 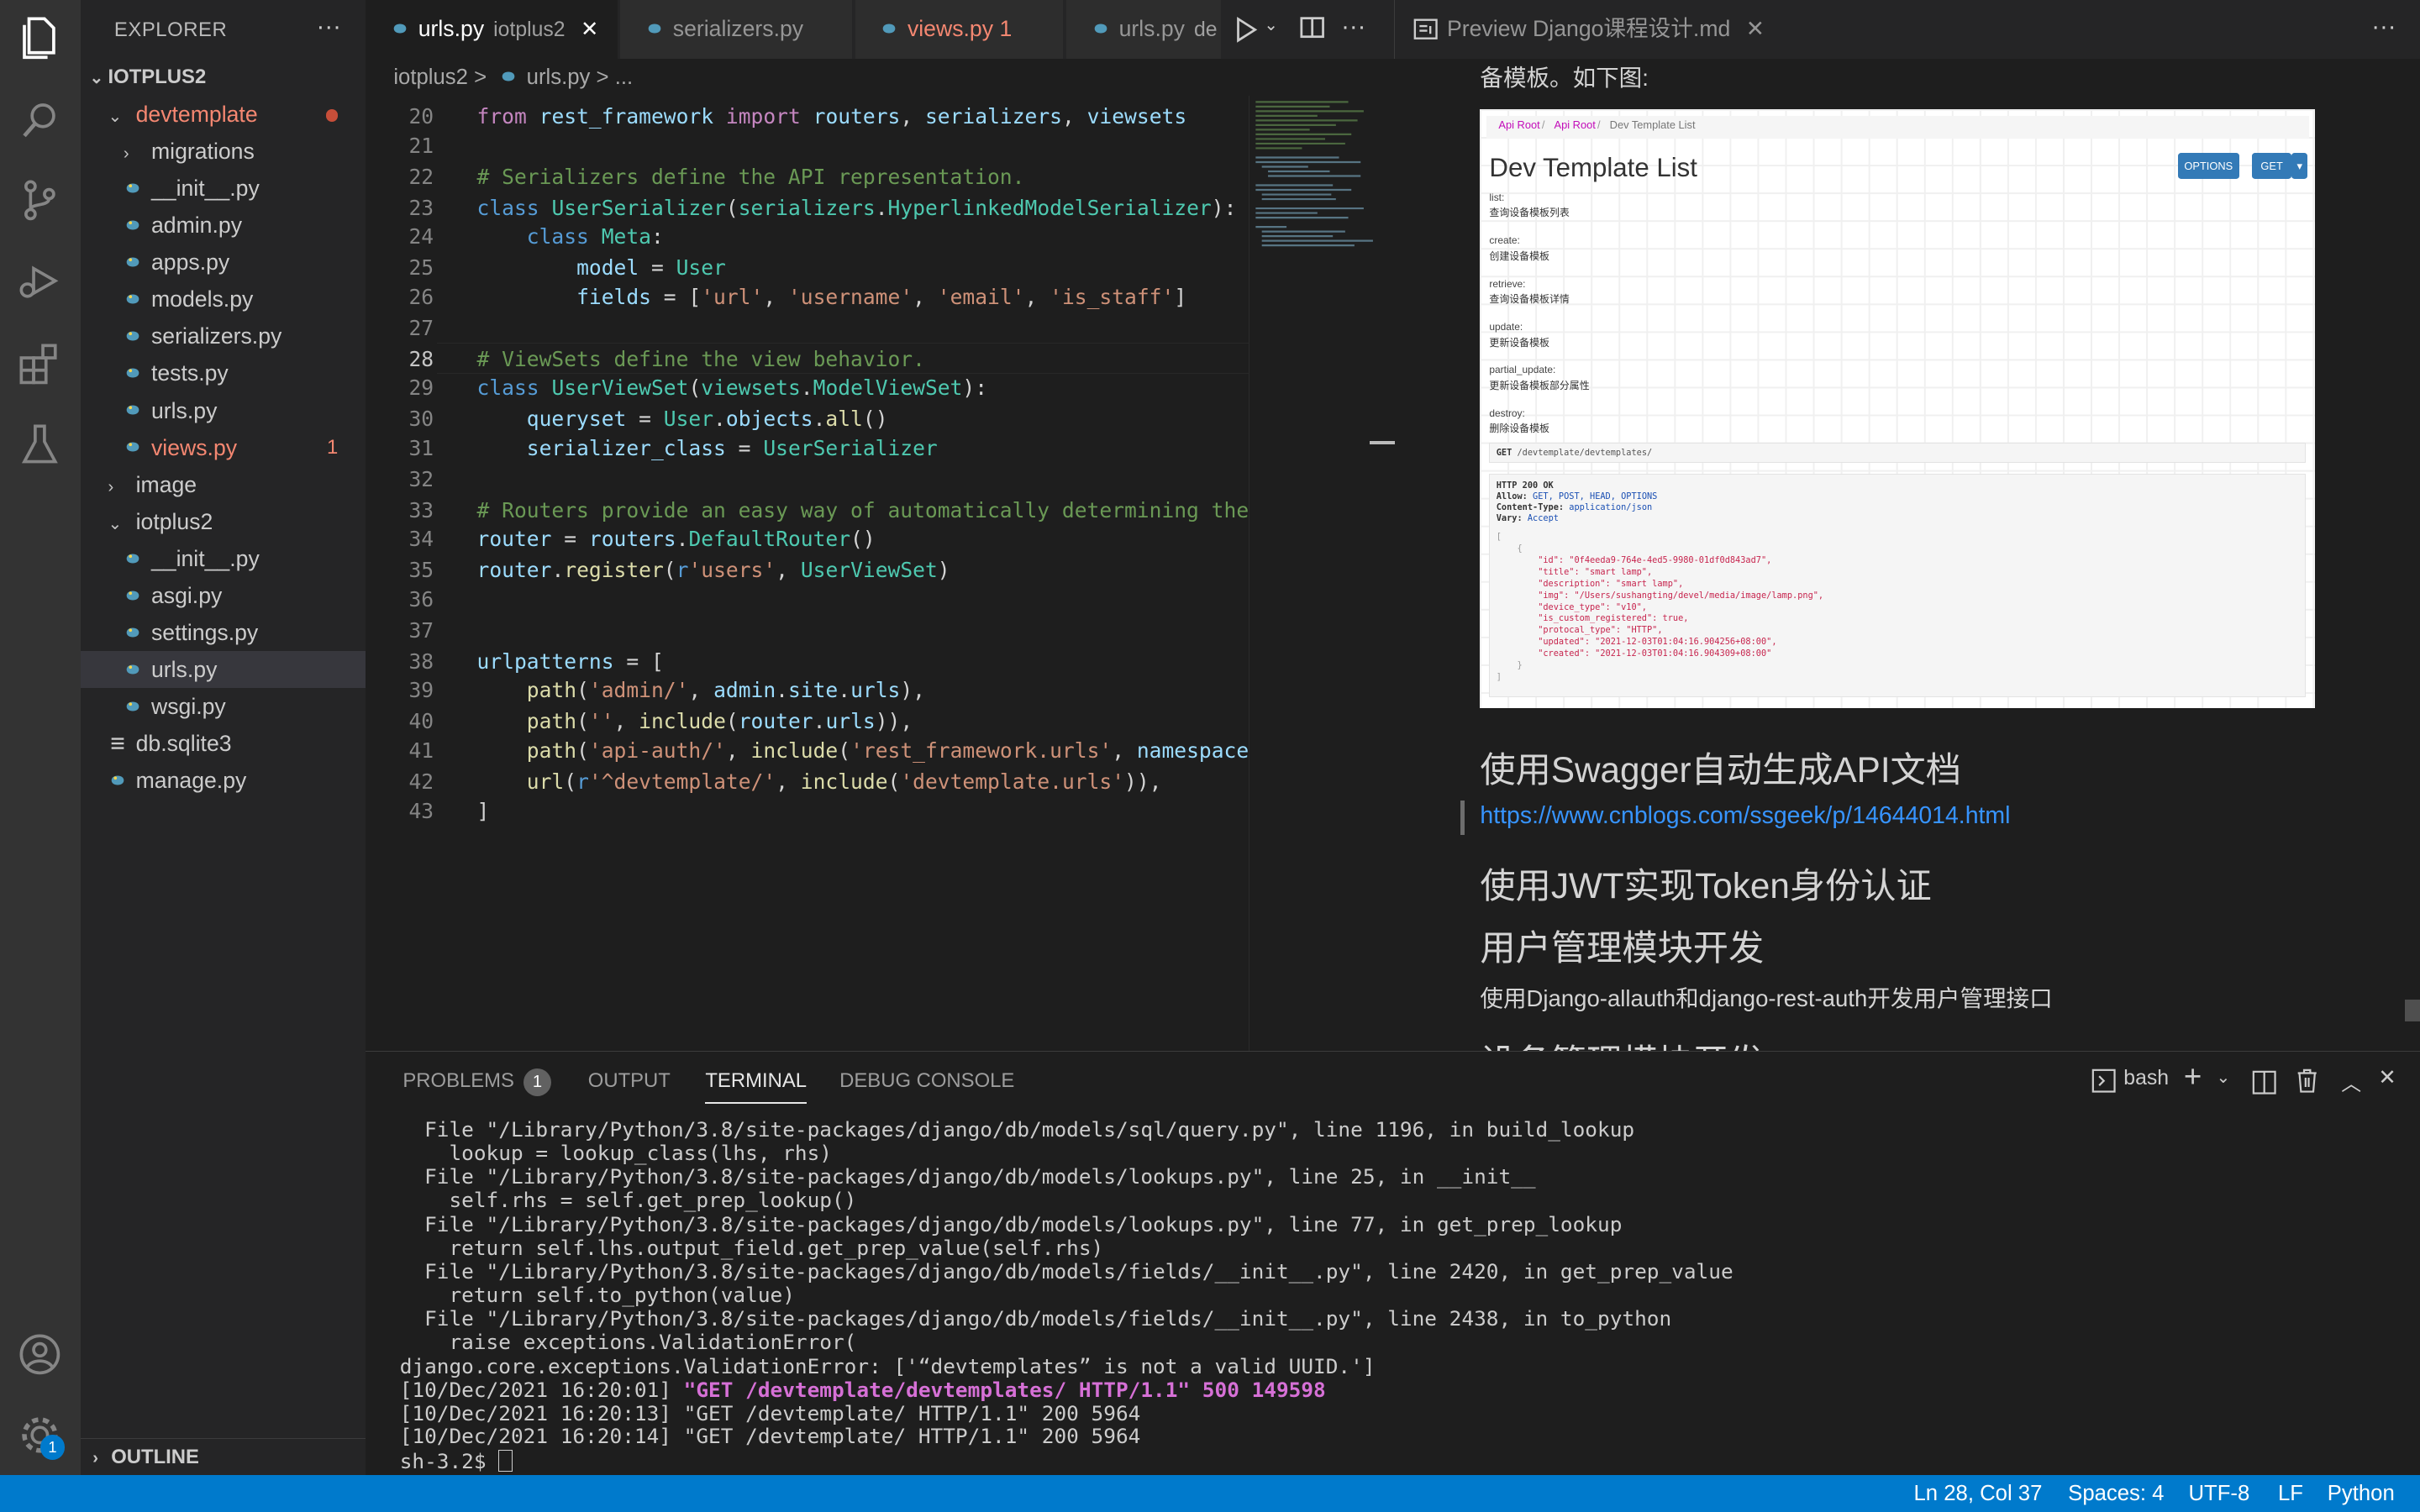 I want to click on shot-action-key: update:, so click(x=1506, y=327).